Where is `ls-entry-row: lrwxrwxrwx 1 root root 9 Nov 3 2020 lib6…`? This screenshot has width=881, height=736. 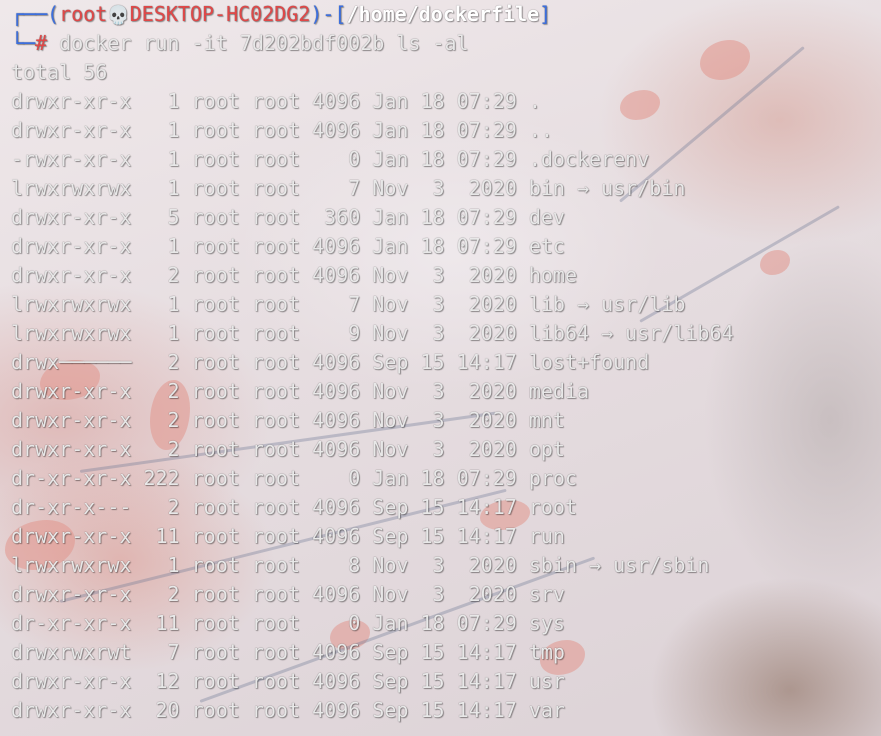 ls-entry-row: lrwxrwxrwx 1 root root 9 Nov 3 2020 lib6… is located at coordinates (444, 333).